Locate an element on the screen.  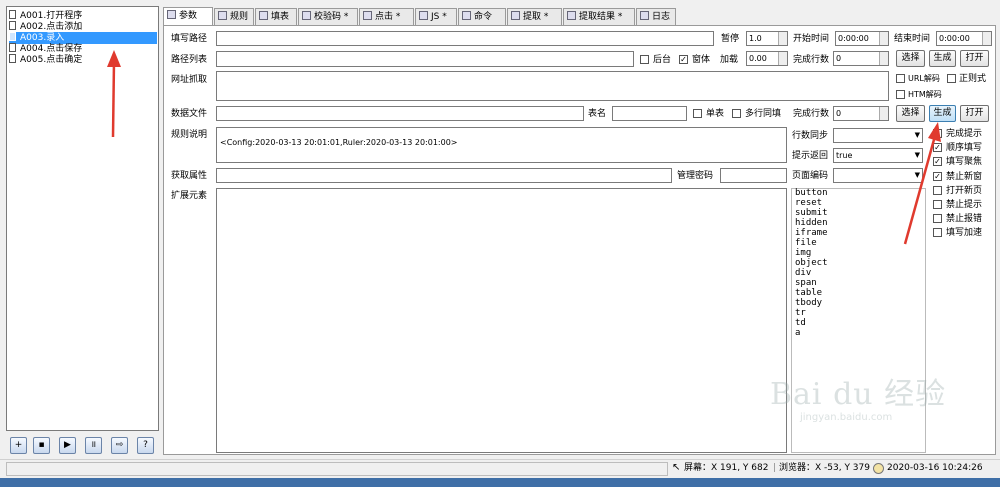
save-button: ▪ is located at coordinates (41, 445).